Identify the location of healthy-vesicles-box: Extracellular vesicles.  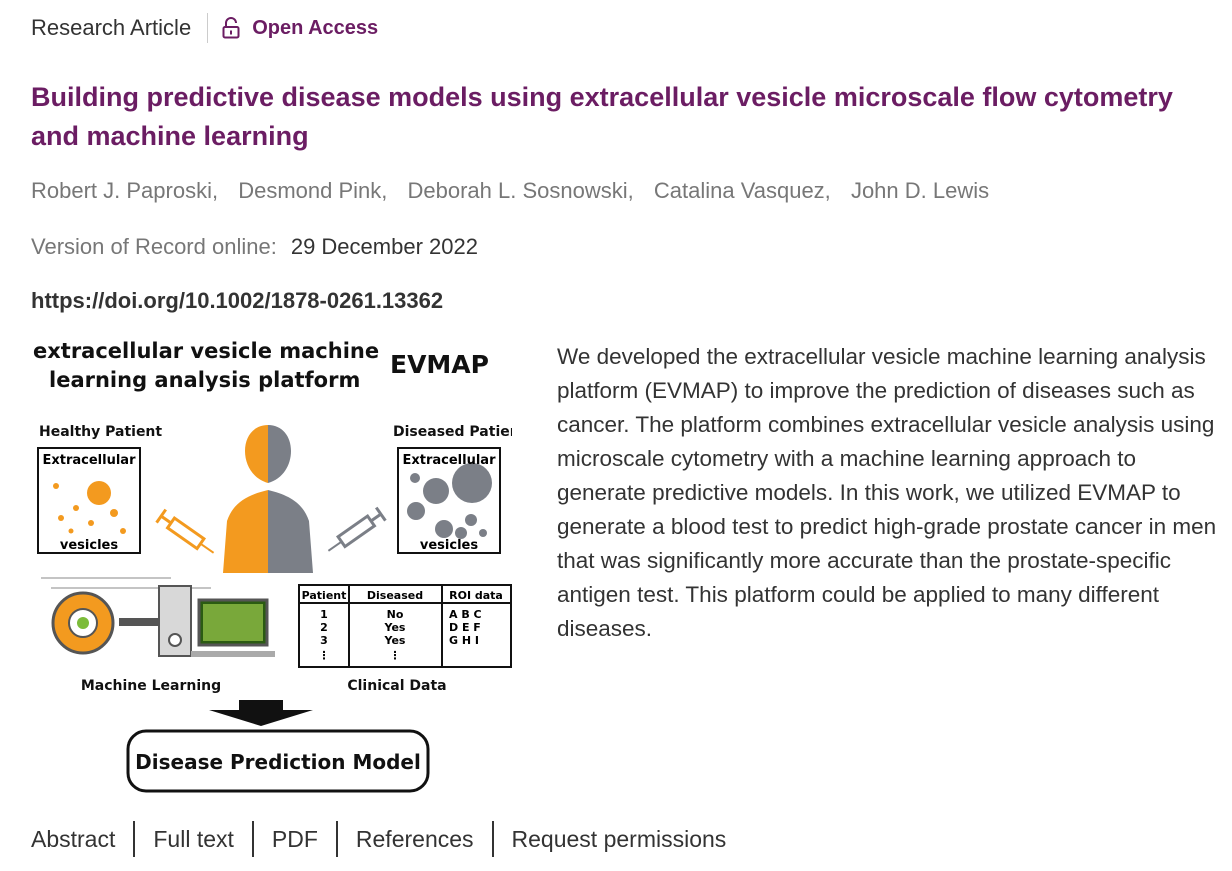
(89, 500).